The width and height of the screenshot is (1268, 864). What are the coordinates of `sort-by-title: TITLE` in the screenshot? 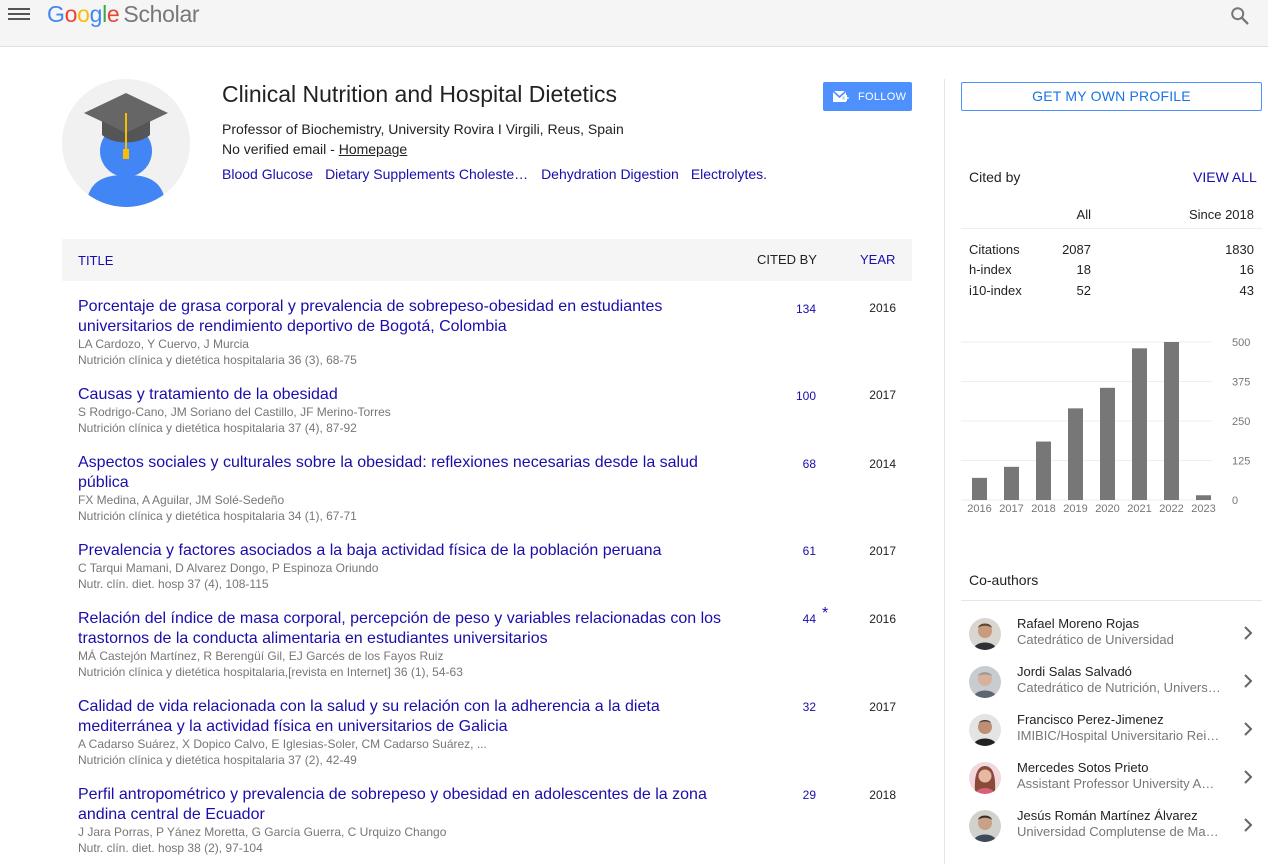 It's located at (95, 260).